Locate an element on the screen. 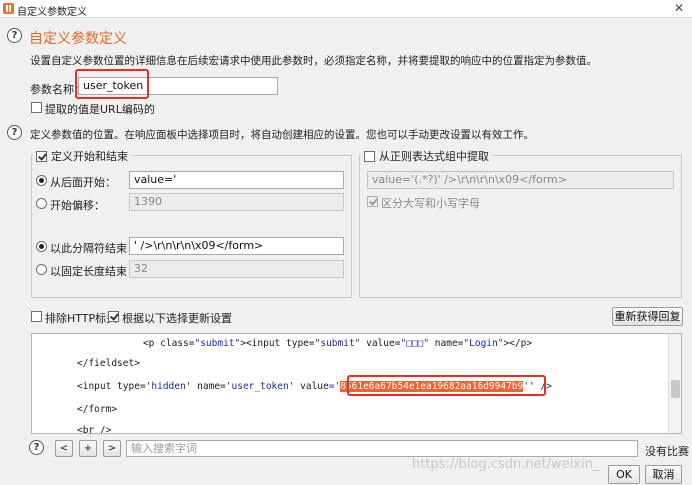 The image size is (692, 485). start-offset-radio is located at coordinates (41, 203).